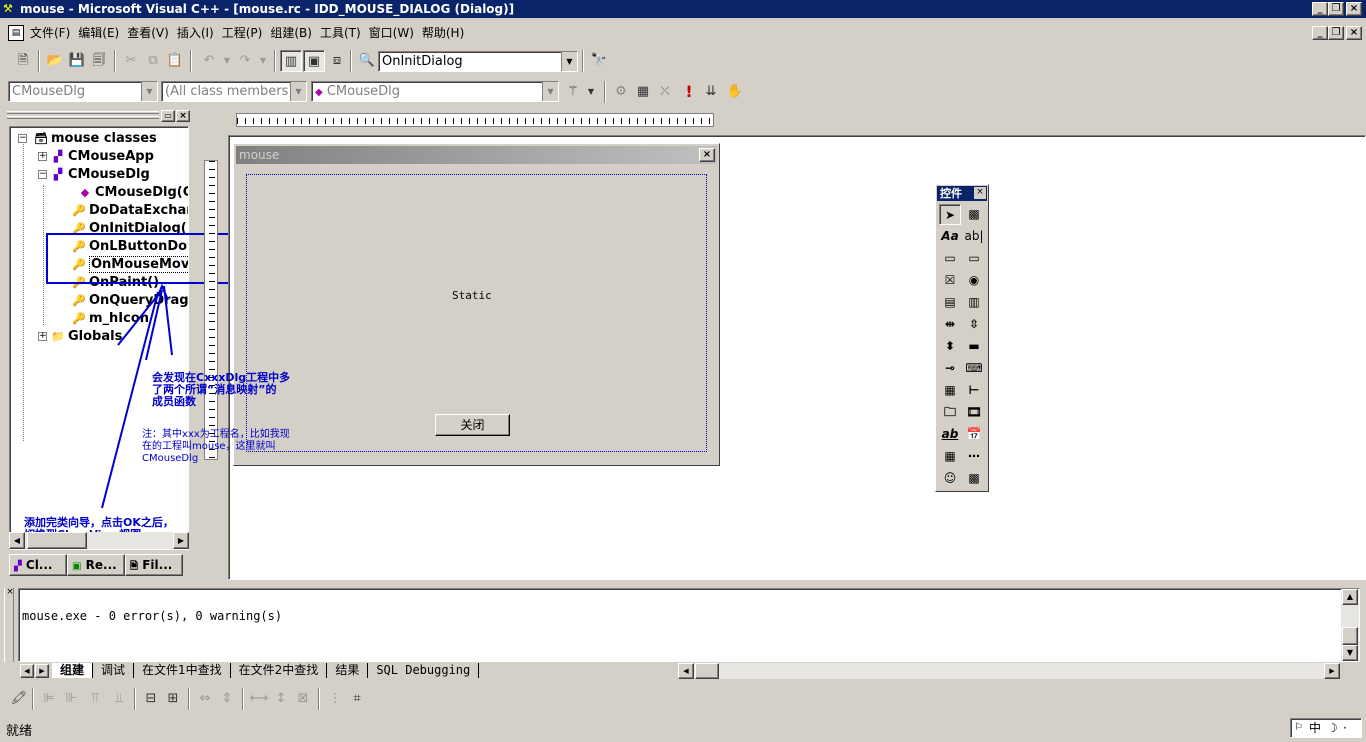 The image size is (1366, 742). I want to click on rich-edit-tool-icon: ab, so click(950, 434).